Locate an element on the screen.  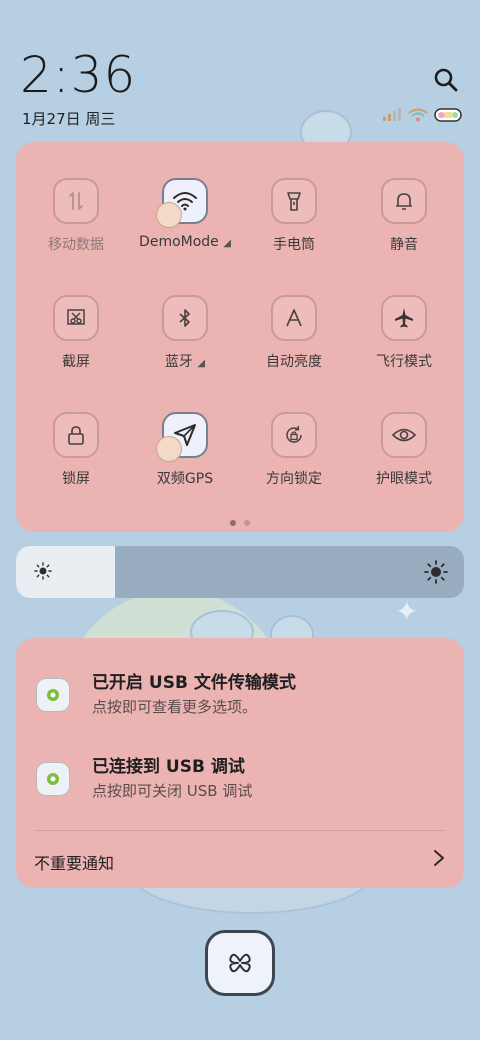
notification-usb-transfer: 已开启 USB 文件传输模式 点按即可查看更多选项。 is located at coordinates (240, 698).